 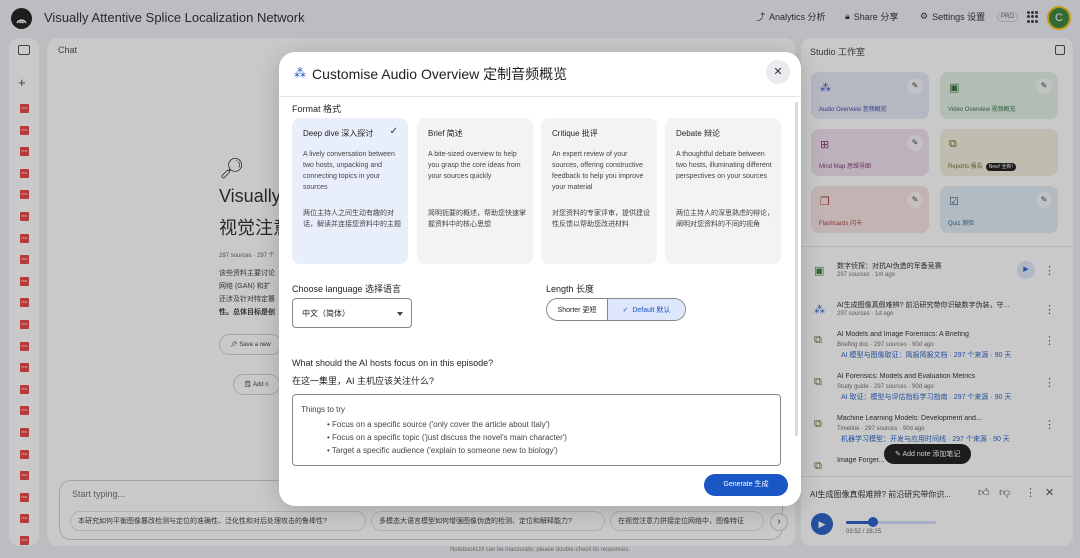 What do you see at coordinates (300, 73) in the screenshot?
I see `audio-waveform-icon: ⁂` at bounding box center [300, 73].